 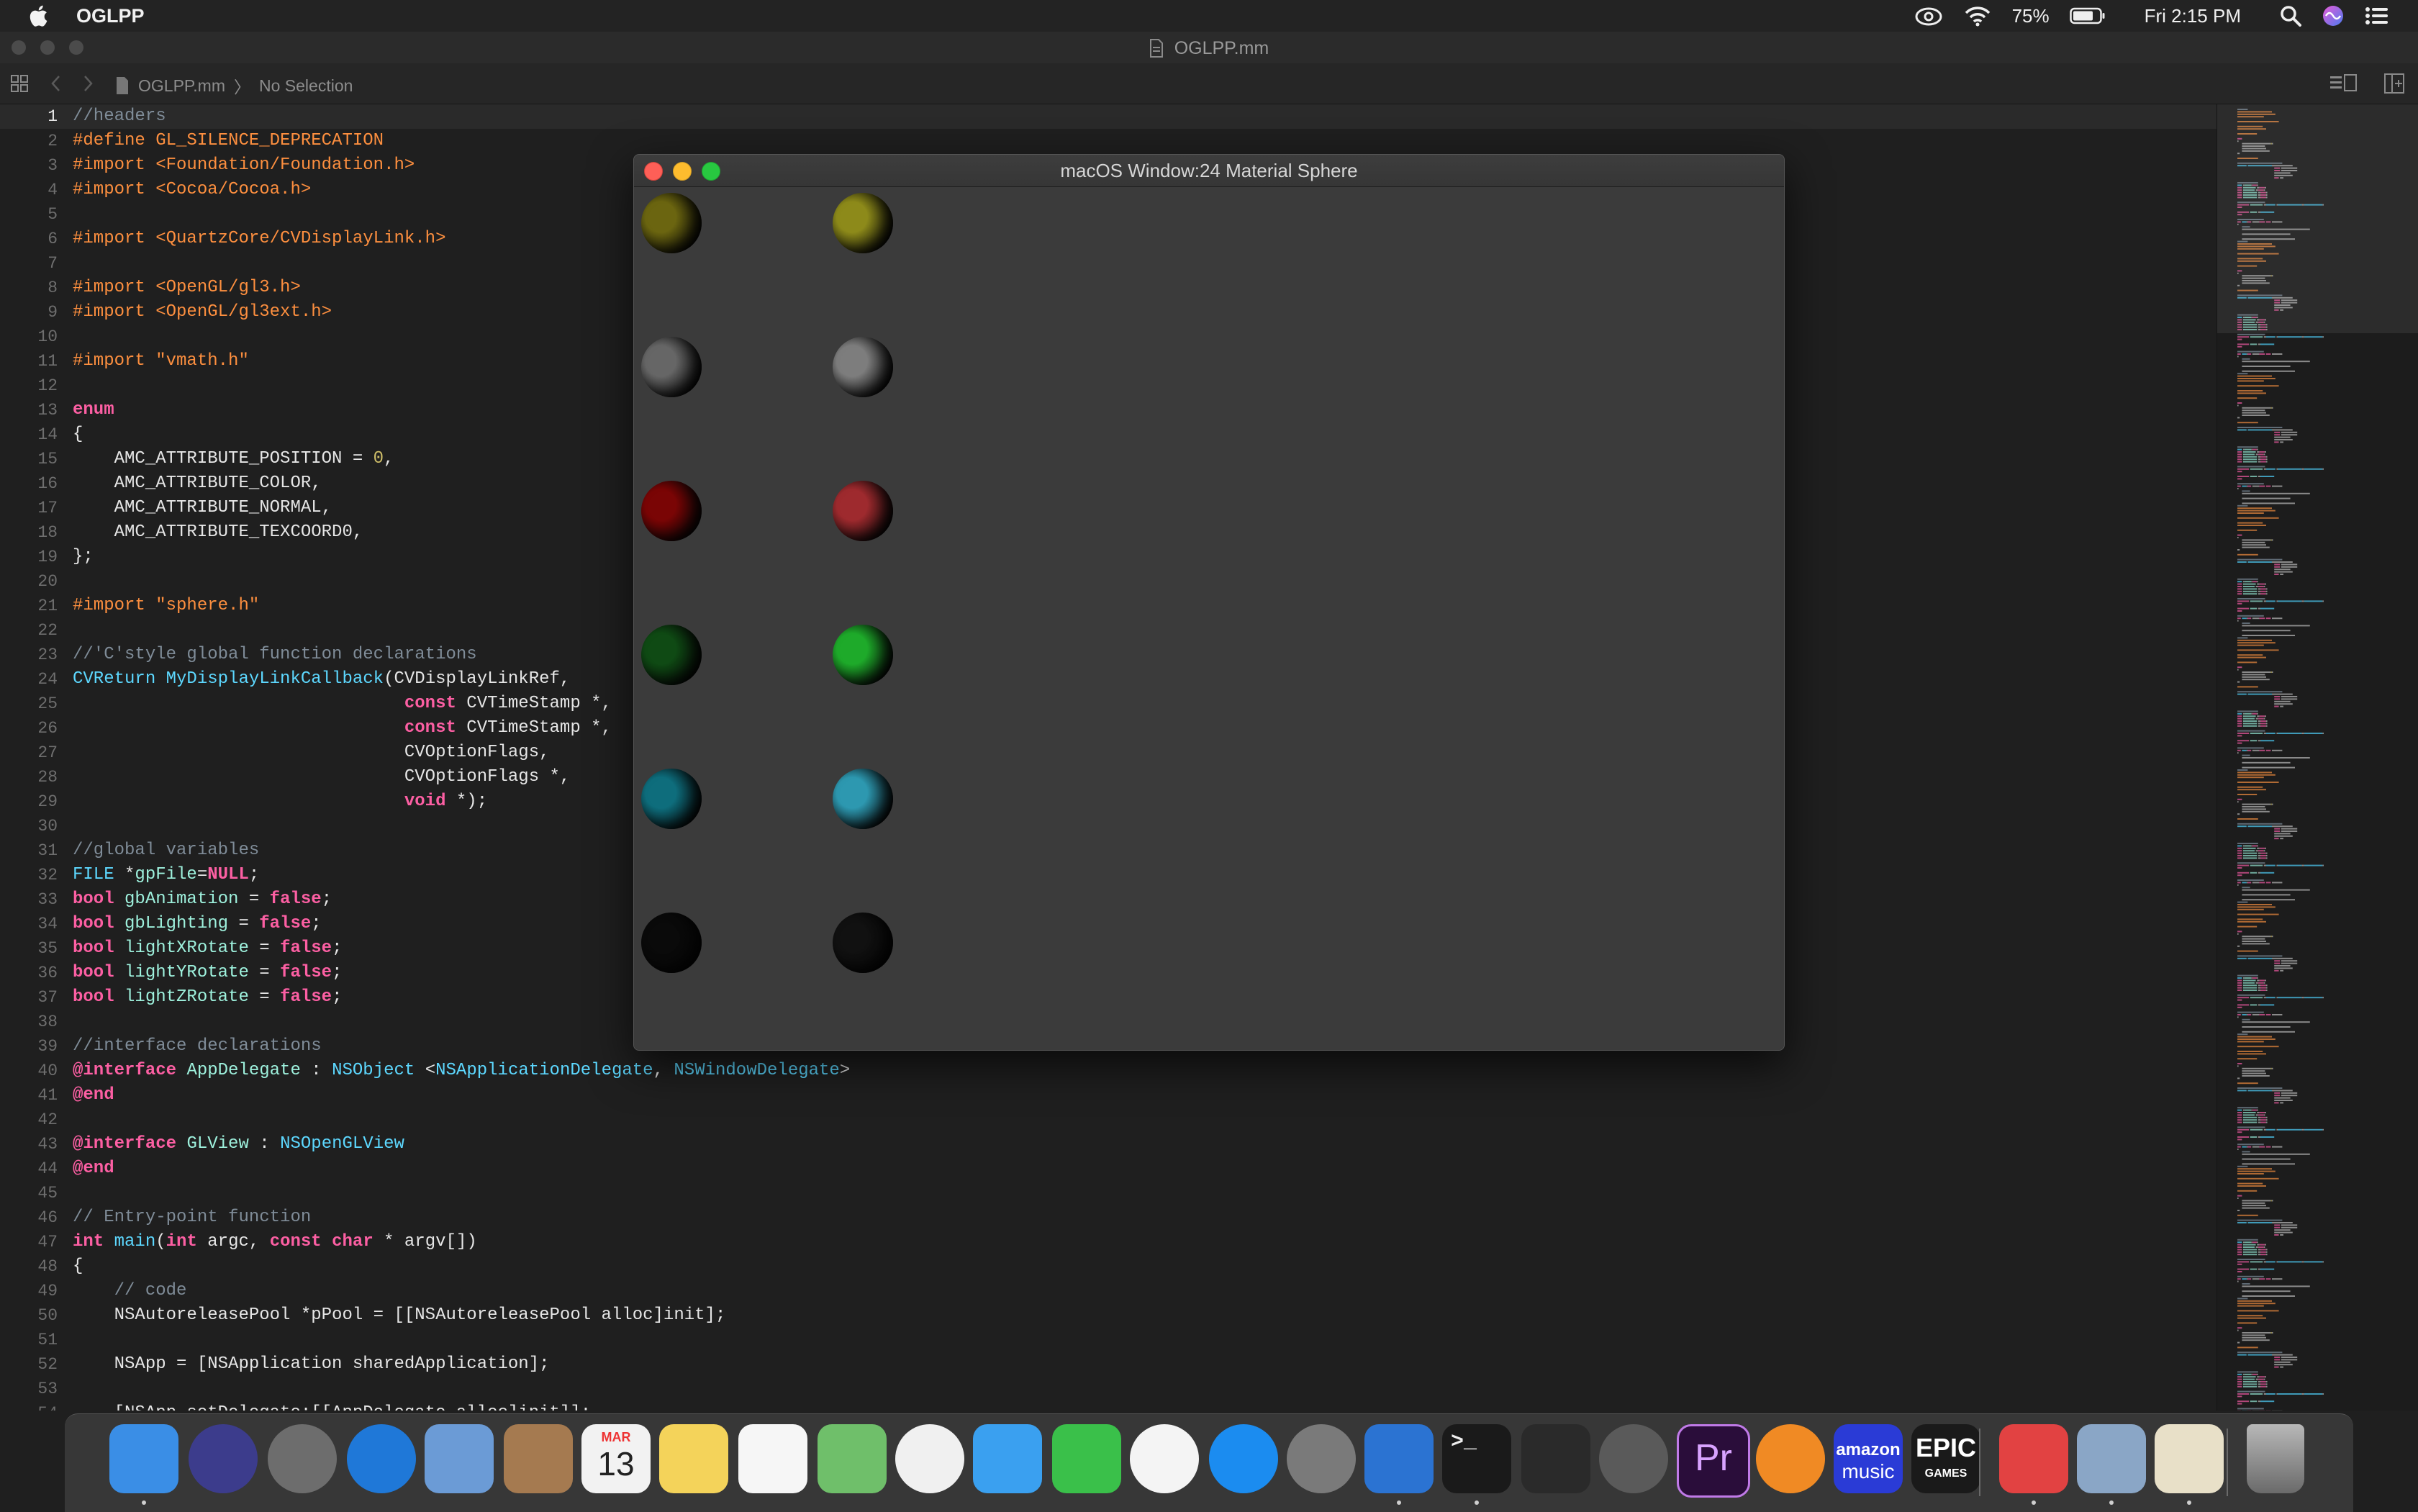 I want to click on code-token: #import <OpenGL/gl3.h>, so click(x=187, y=287).